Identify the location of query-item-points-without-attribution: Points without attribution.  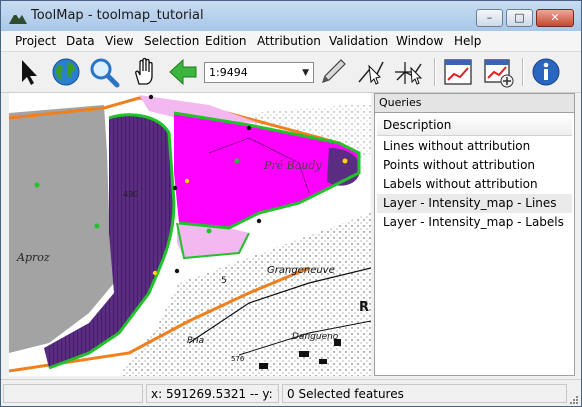
(474, 165).